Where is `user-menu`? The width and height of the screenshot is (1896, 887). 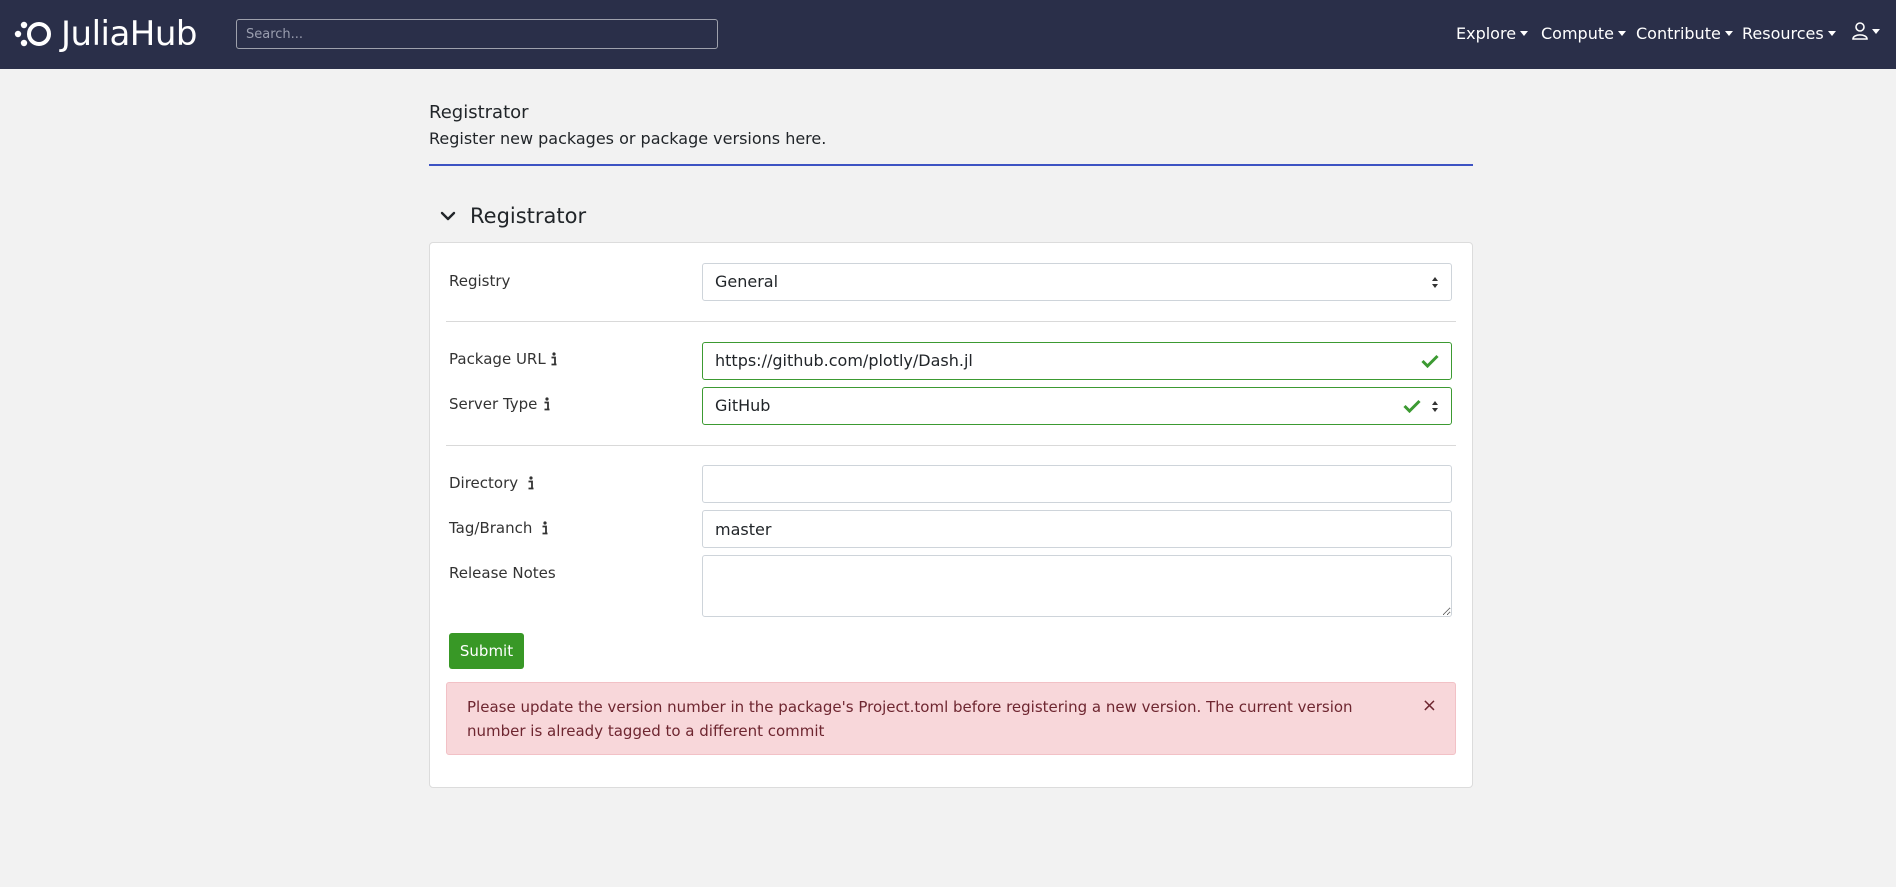
user-menu is located at coordinates (1866, 31).